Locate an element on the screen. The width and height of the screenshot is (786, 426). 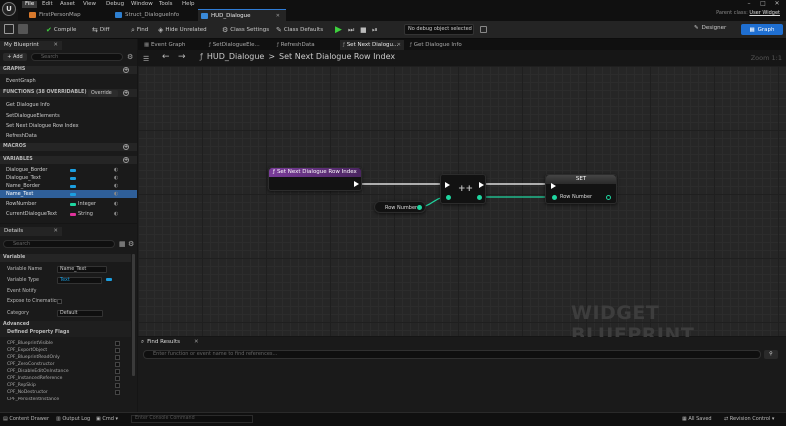
increment-out-pin is located at coordinates (479, 197).